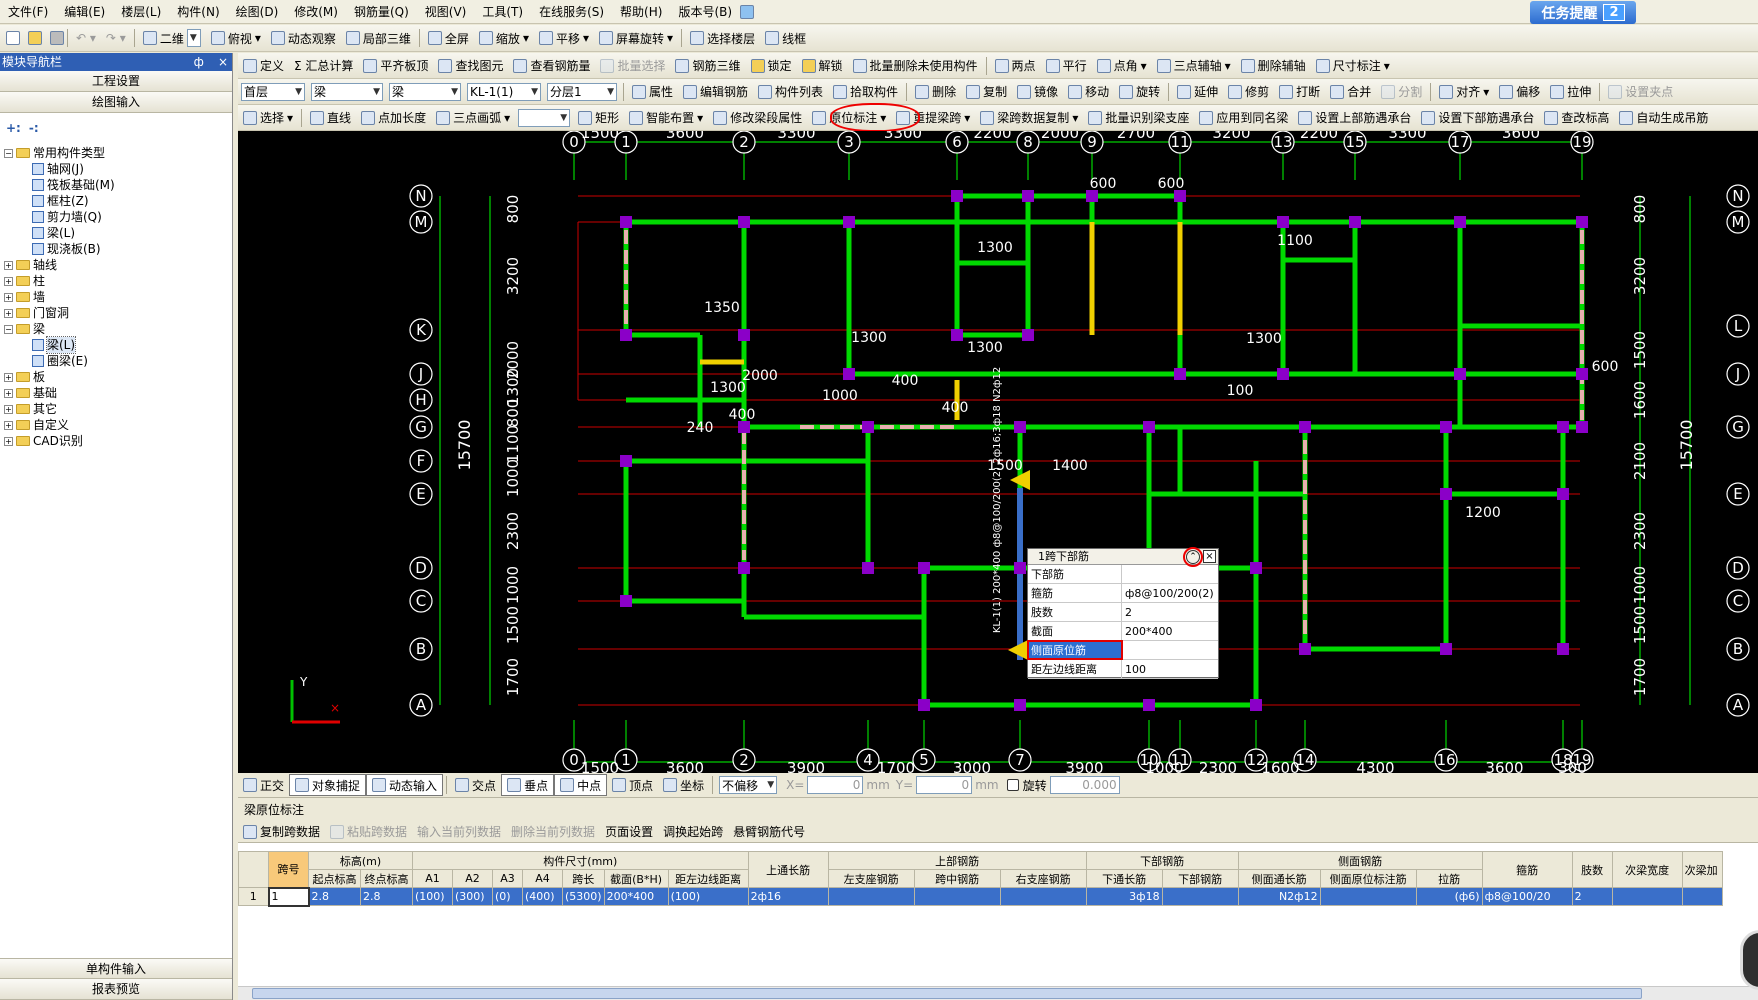  Describe the element at coordinates (915, 66) in the screenshot. I see `batch-delete-unused-button: 批量删除未使用构件` at that location.